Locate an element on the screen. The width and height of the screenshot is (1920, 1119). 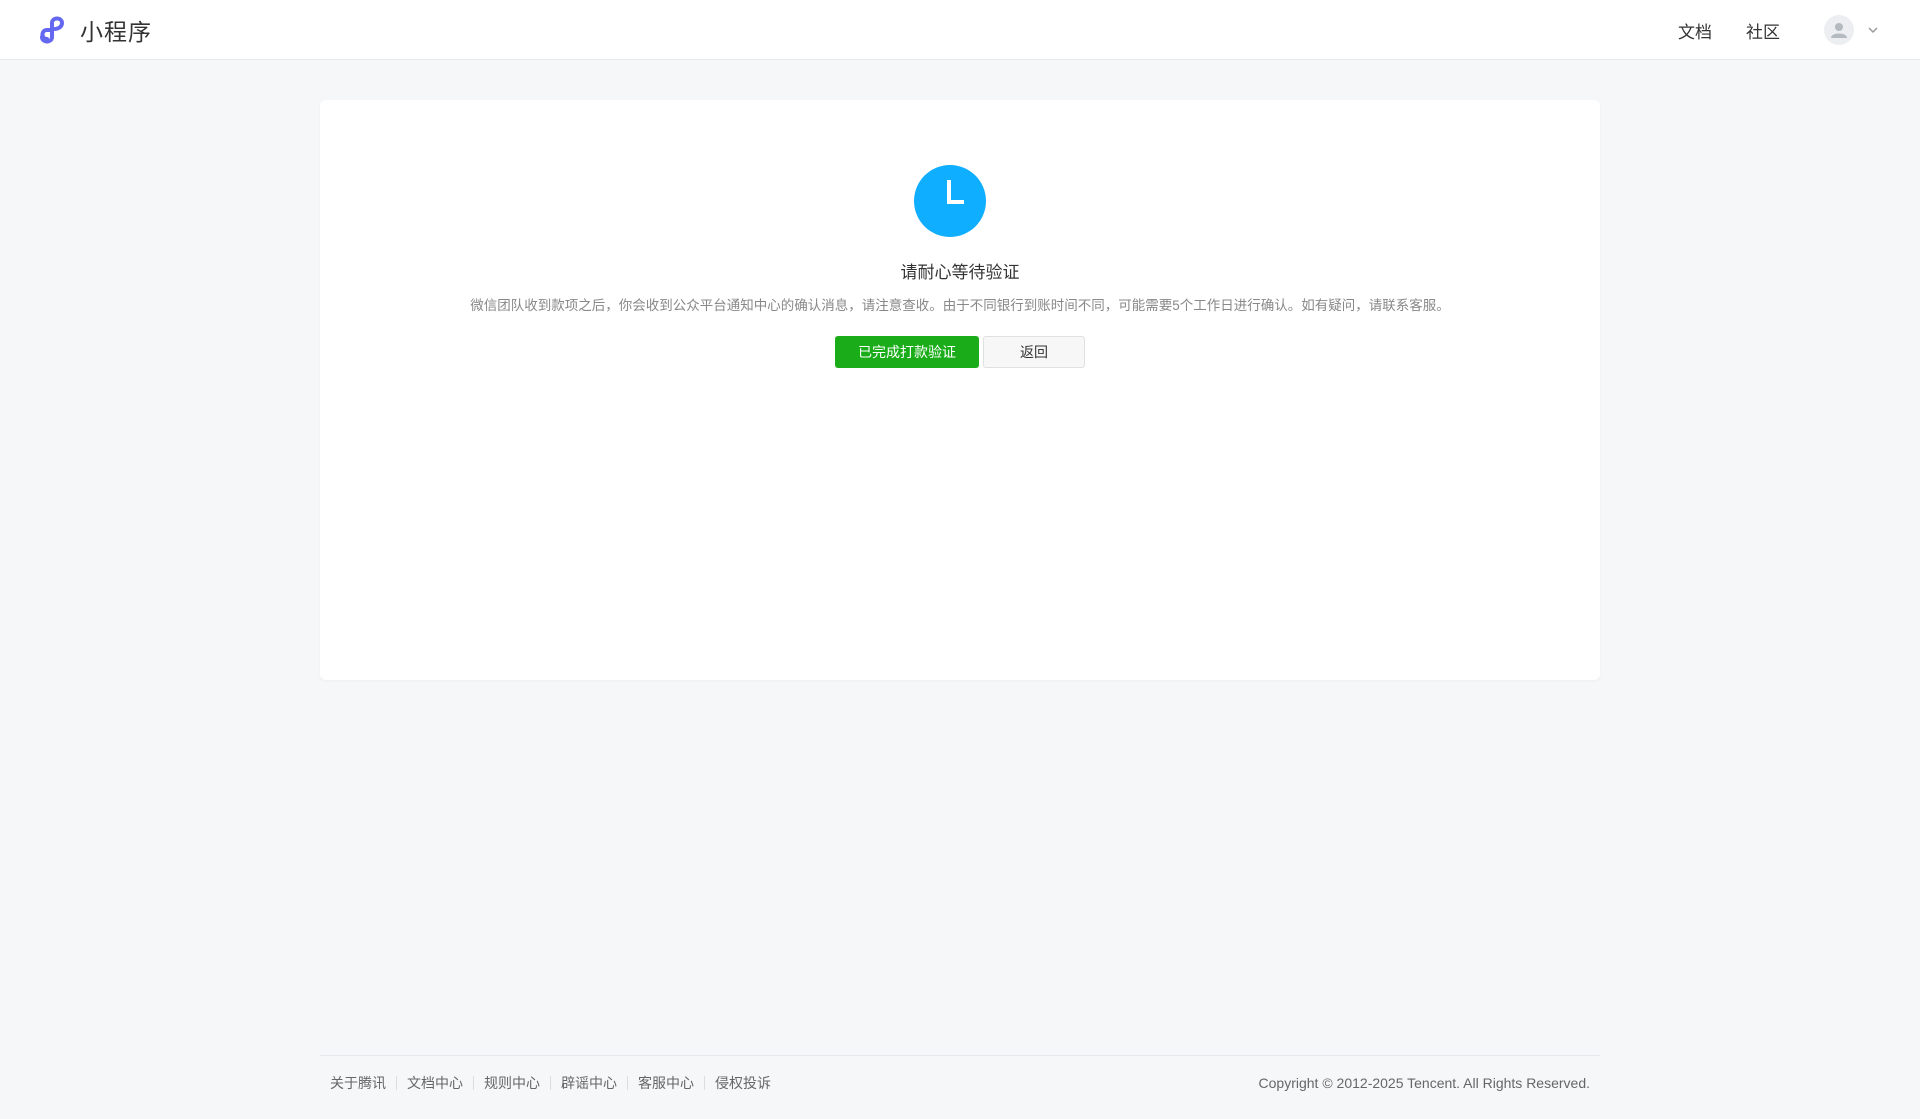
action-buttons: 已完成打款验证 返回 is located at coordinates (960, 352).